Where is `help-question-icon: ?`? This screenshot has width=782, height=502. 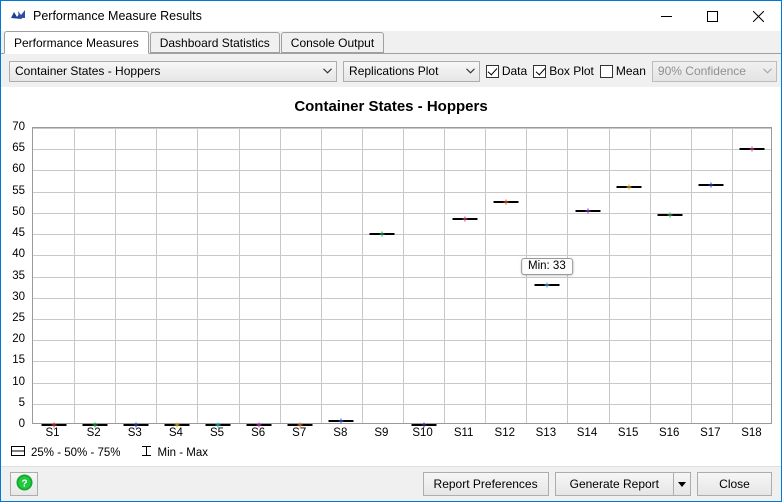
help-question-icon: ? is located at coordinates (24, 484).